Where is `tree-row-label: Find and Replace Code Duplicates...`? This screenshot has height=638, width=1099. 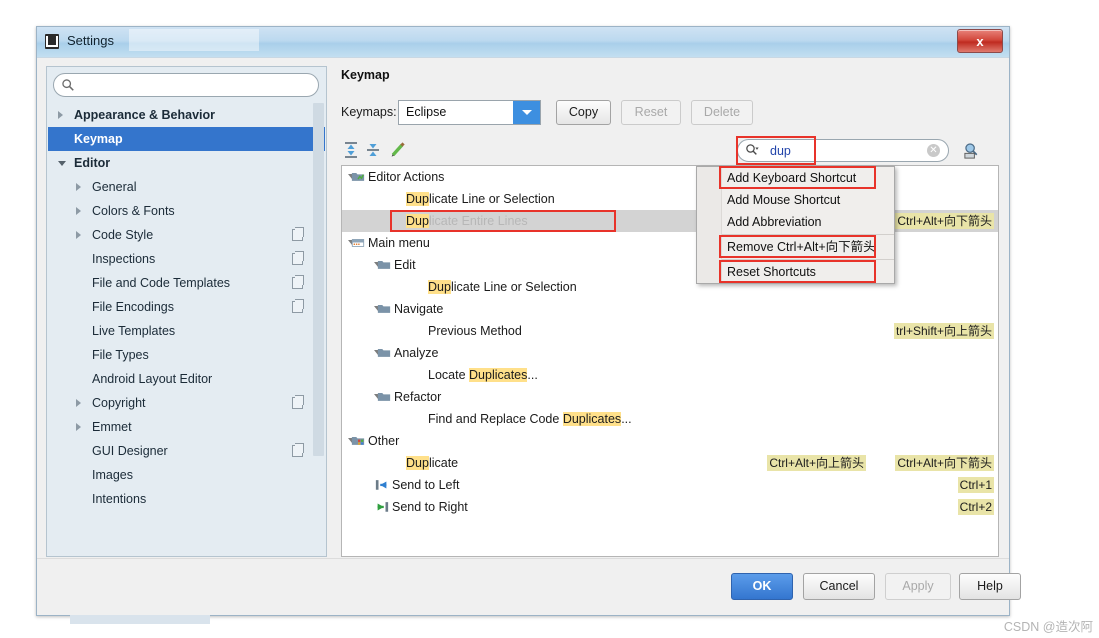
tree-row-label: Find and Replace Code Duplicates... is located at coordinates (530, 419).